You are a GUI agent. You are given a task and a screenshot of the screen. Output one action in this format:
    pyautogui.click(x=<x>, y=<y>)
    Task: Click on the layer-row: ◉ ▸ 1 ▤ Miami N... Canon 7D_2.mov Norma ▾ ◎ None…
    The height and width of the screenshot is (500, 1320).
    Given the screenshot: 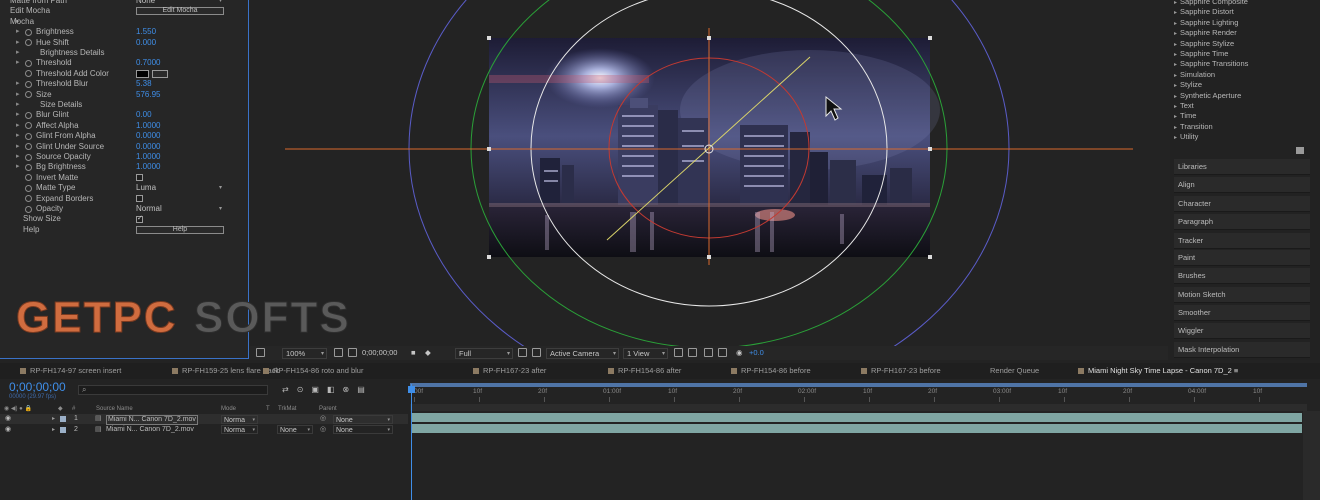 What is the action you would take?
    pyautogui.click(x=204, y=419)
    